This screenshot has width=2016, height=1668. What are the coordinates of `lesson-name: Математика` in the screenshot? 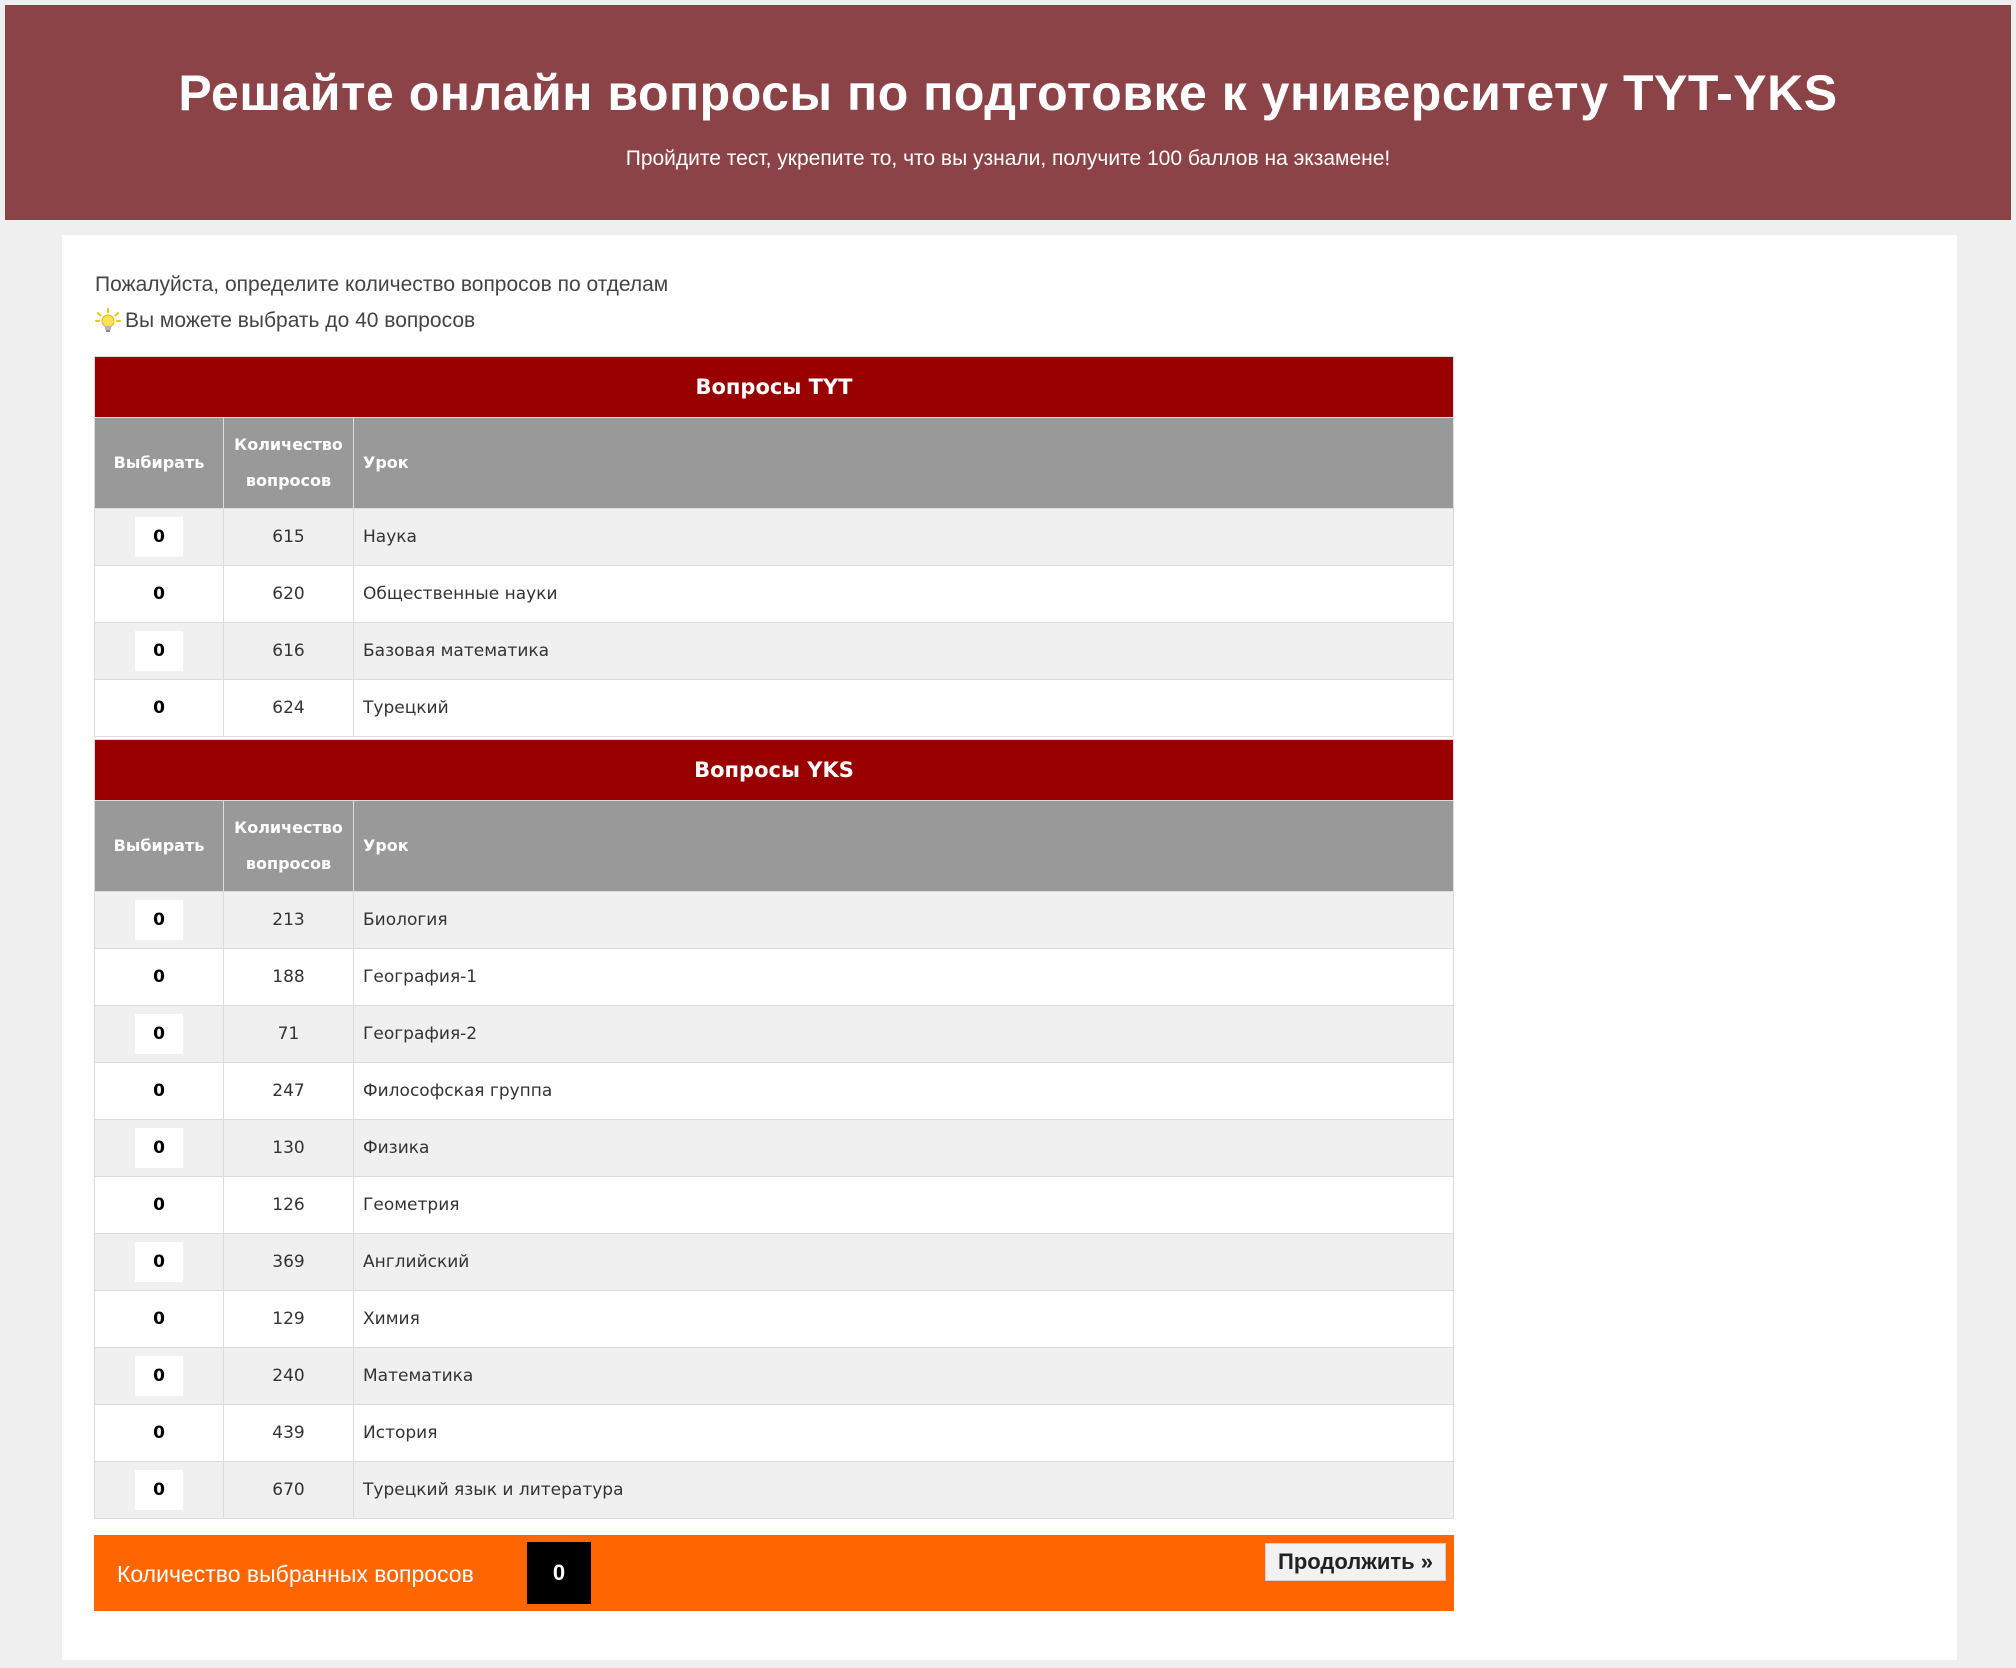 It's located at (903, 1376).